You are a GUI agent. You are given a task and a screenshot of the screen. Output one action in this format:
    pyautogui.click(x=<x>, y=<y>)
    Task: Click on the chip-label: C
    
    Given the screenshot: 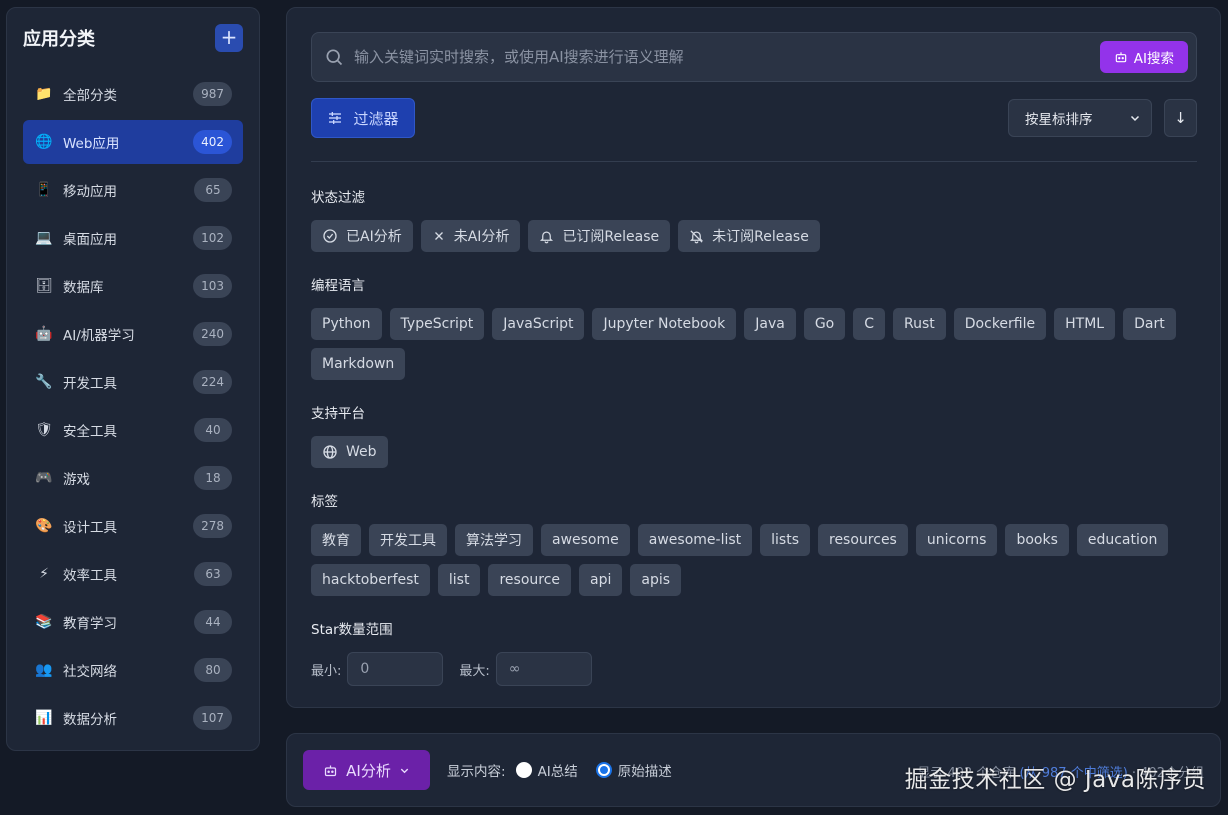 What is the action you would take?
    pyautogui.click(x=869, y=324)
    